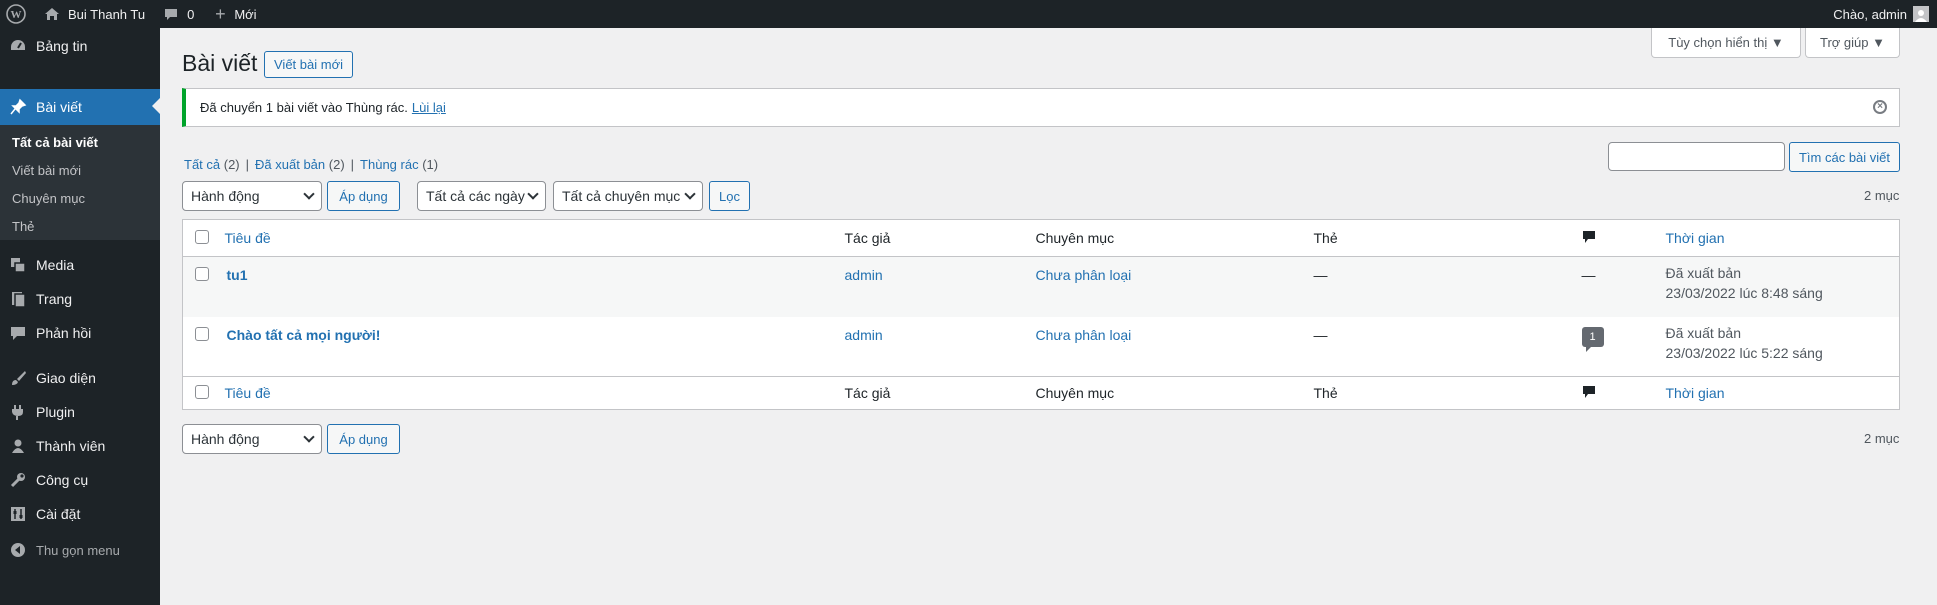 This screenshot has width=1937, height=605. I want to click on filter-all-link: Tất cả (2), so click(212, 164).